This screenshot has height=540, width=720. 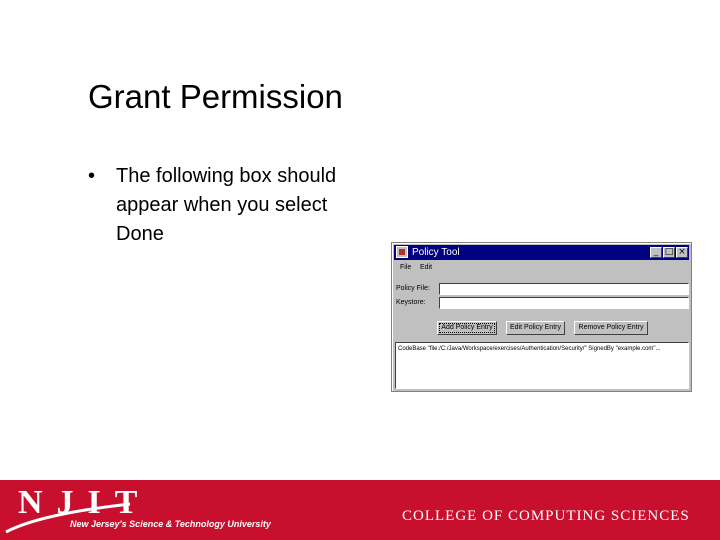 I want to click on menu-edit: Edit, so click(x=426, y=268).